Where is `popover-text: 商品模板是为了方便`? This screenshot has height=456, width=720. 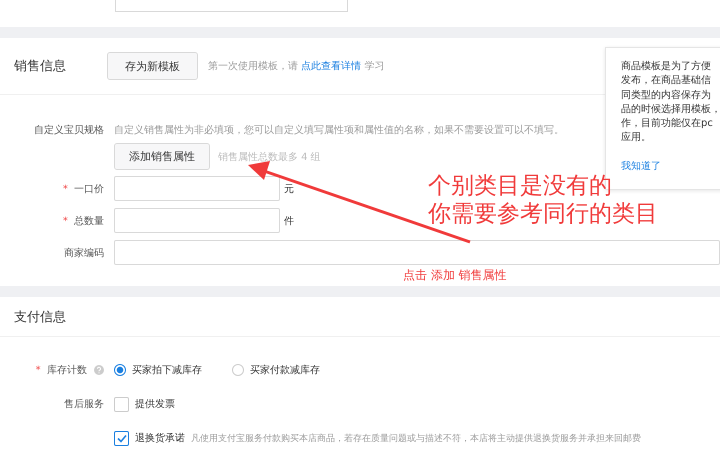 popover-text: 商品模板是为了方便 is located at coordinates (666, 67).